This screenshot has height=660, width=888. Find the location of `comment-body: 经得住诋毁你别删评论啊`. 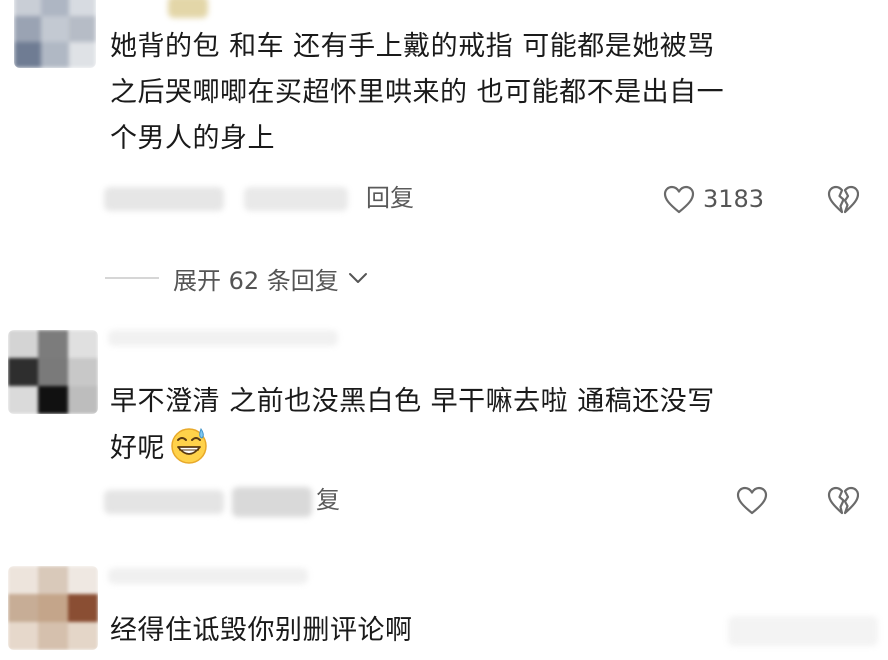

comment-body: 经得住诋毁你别删评论啊 is located at coordinates (261, 631).